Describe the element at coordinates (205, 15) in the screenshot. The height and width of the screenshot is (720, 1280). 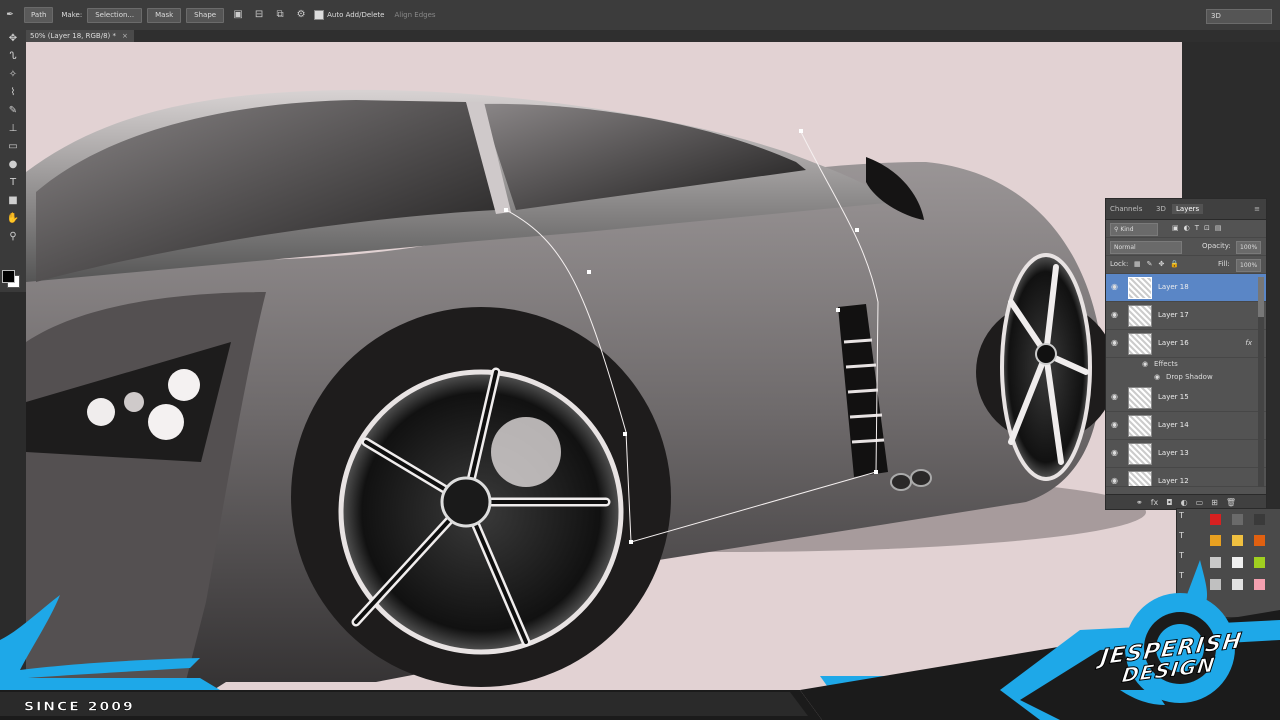
I see `make-shape-button: Shape` at that location.